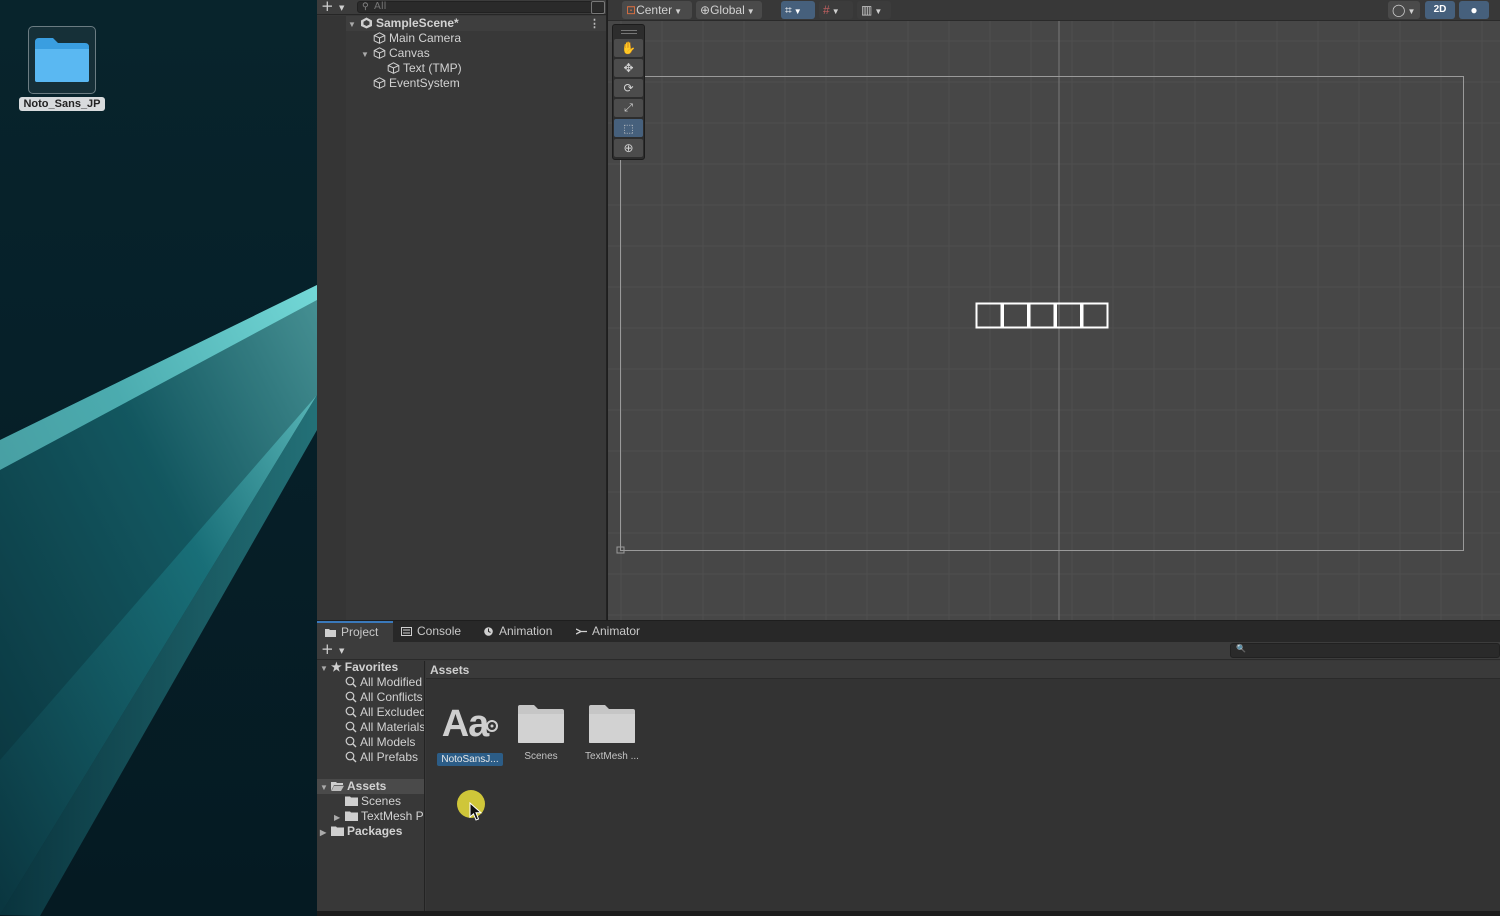  I want to click on scene-toolbar: ⊡Center ▼ ⊕Global ▼ ⌗ ▼ # ▼ ▥ ▼ ◯ ▼ 2D ●, so click(1054, 10).